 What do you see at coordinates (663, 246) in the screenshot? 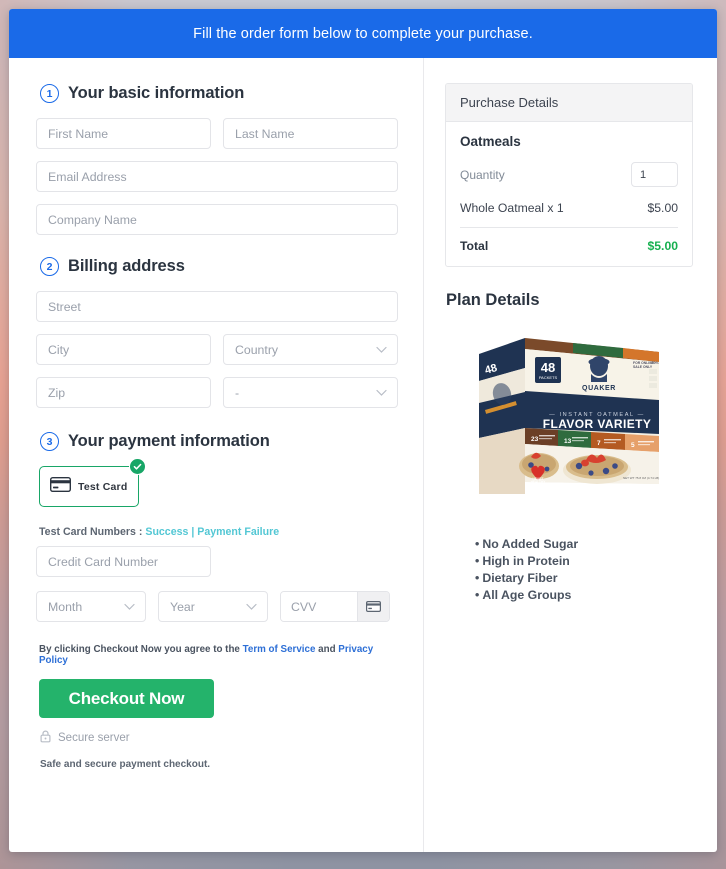
I see `total-price: $5.00` at bounding box center [663, 246].